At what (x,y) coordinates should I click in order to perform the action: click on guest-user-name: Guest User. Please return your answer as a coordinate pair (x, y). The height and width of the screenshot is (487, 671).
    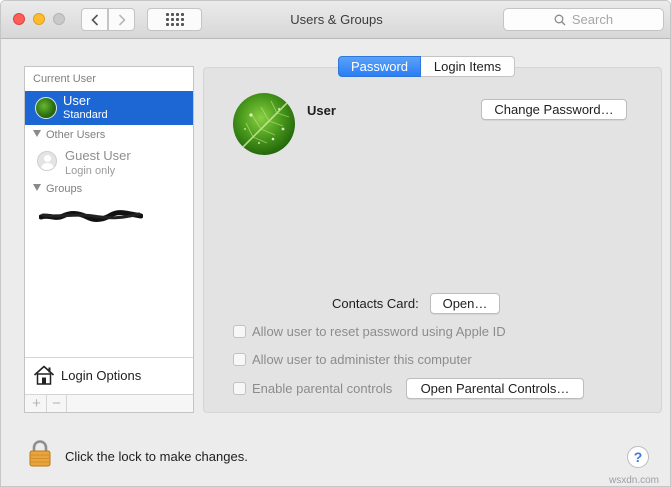
    Looking at the image, I should click on (98, 155).